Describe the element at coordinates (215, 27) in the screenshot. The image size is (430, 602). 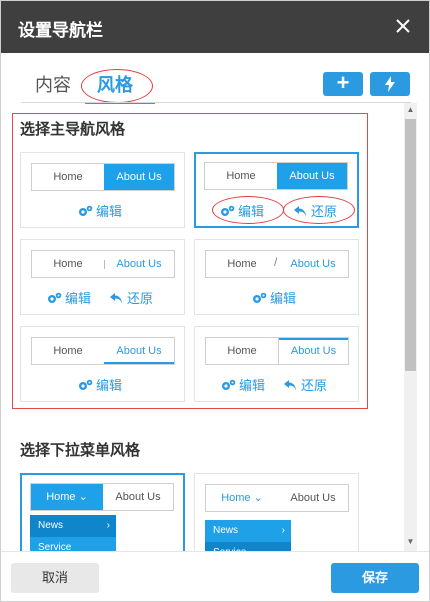
I see `dialog-titlebar: 设置导航栏` at that location.